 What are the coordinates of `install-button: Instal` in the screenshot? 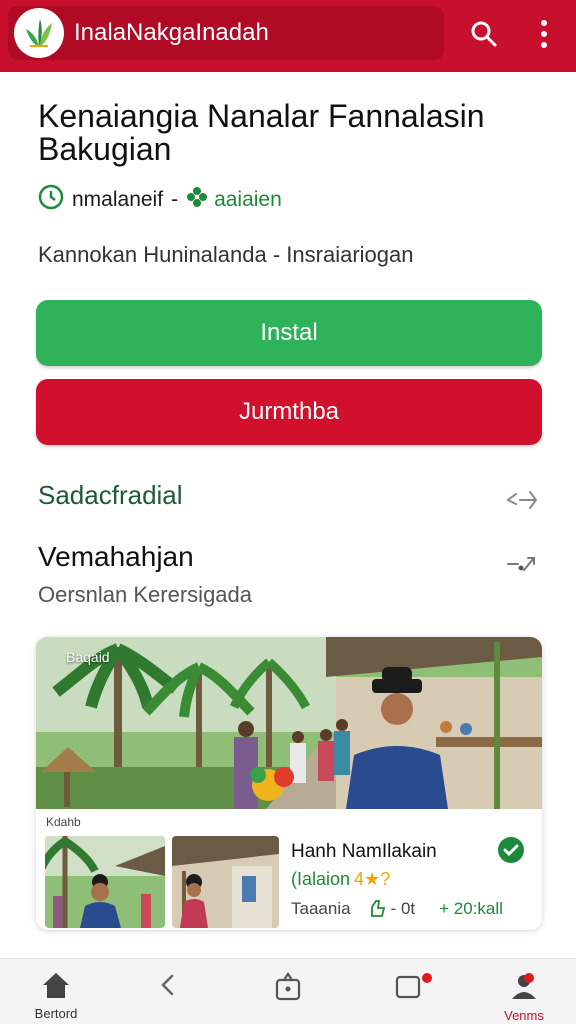 It's located at (289, 333).